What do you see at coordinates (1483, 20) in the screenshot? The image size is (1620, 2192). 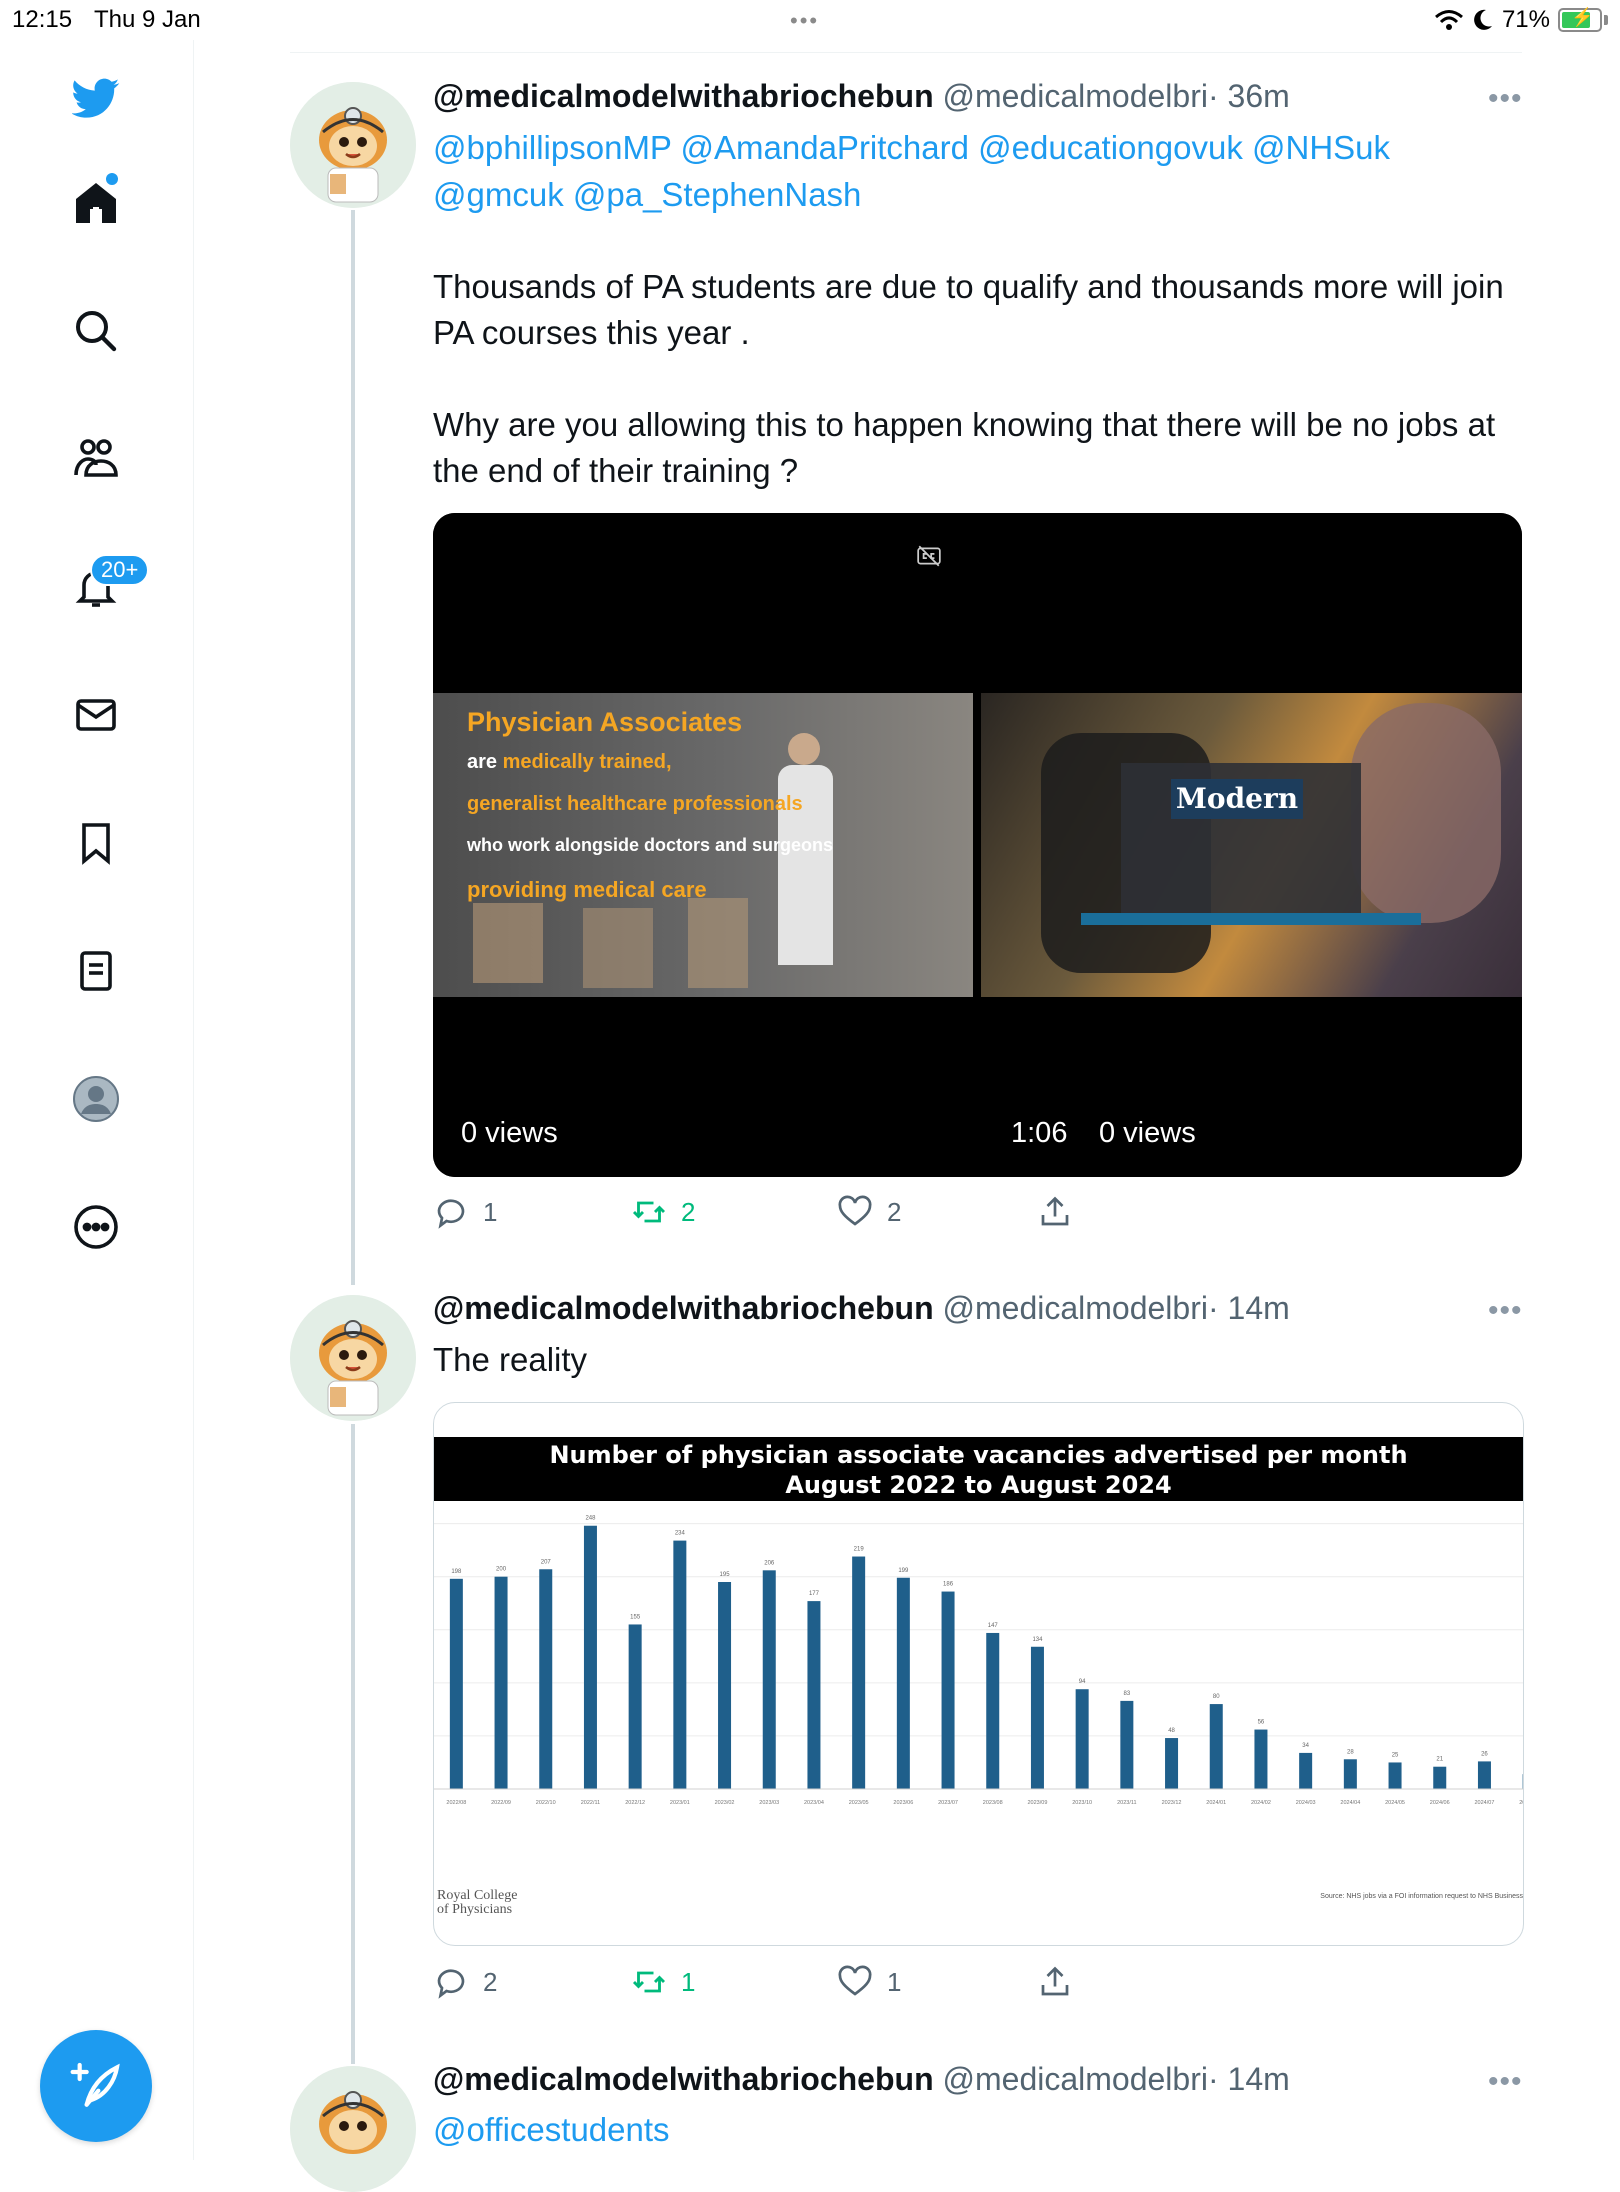 I see `moon-icon` at bounding box center [1483, 20].